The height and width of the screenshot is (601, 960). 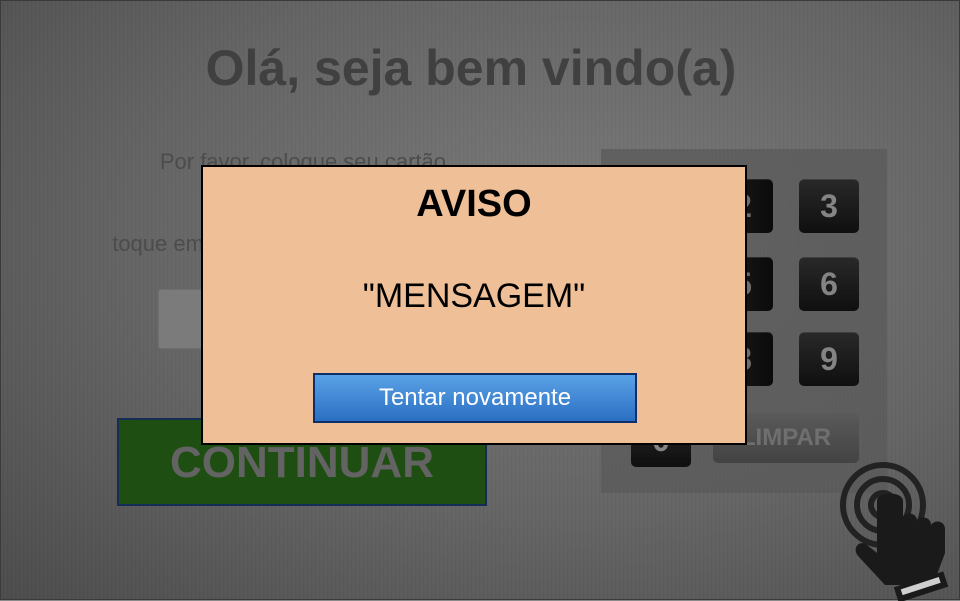 I want to click on touch-hand-icon, so click(x=894, y=531).